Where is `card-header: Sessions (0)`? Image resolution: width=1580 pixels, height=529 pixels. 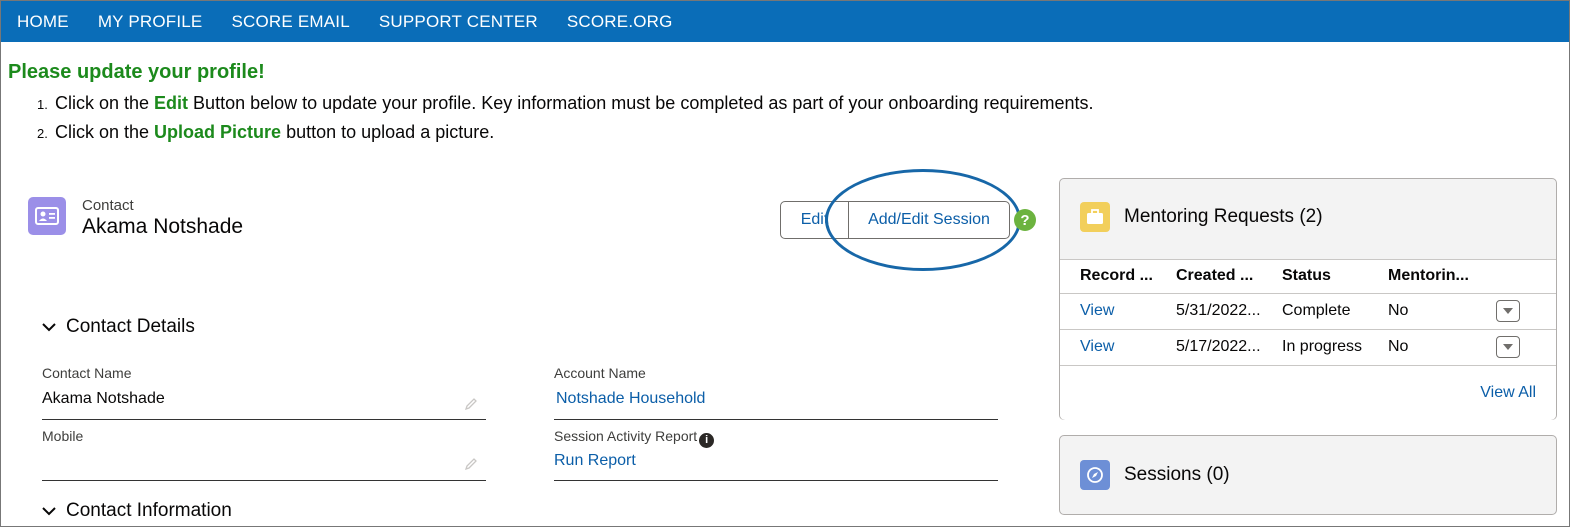
card-header: Sessions (0) is located at coordinates (1155, 475).